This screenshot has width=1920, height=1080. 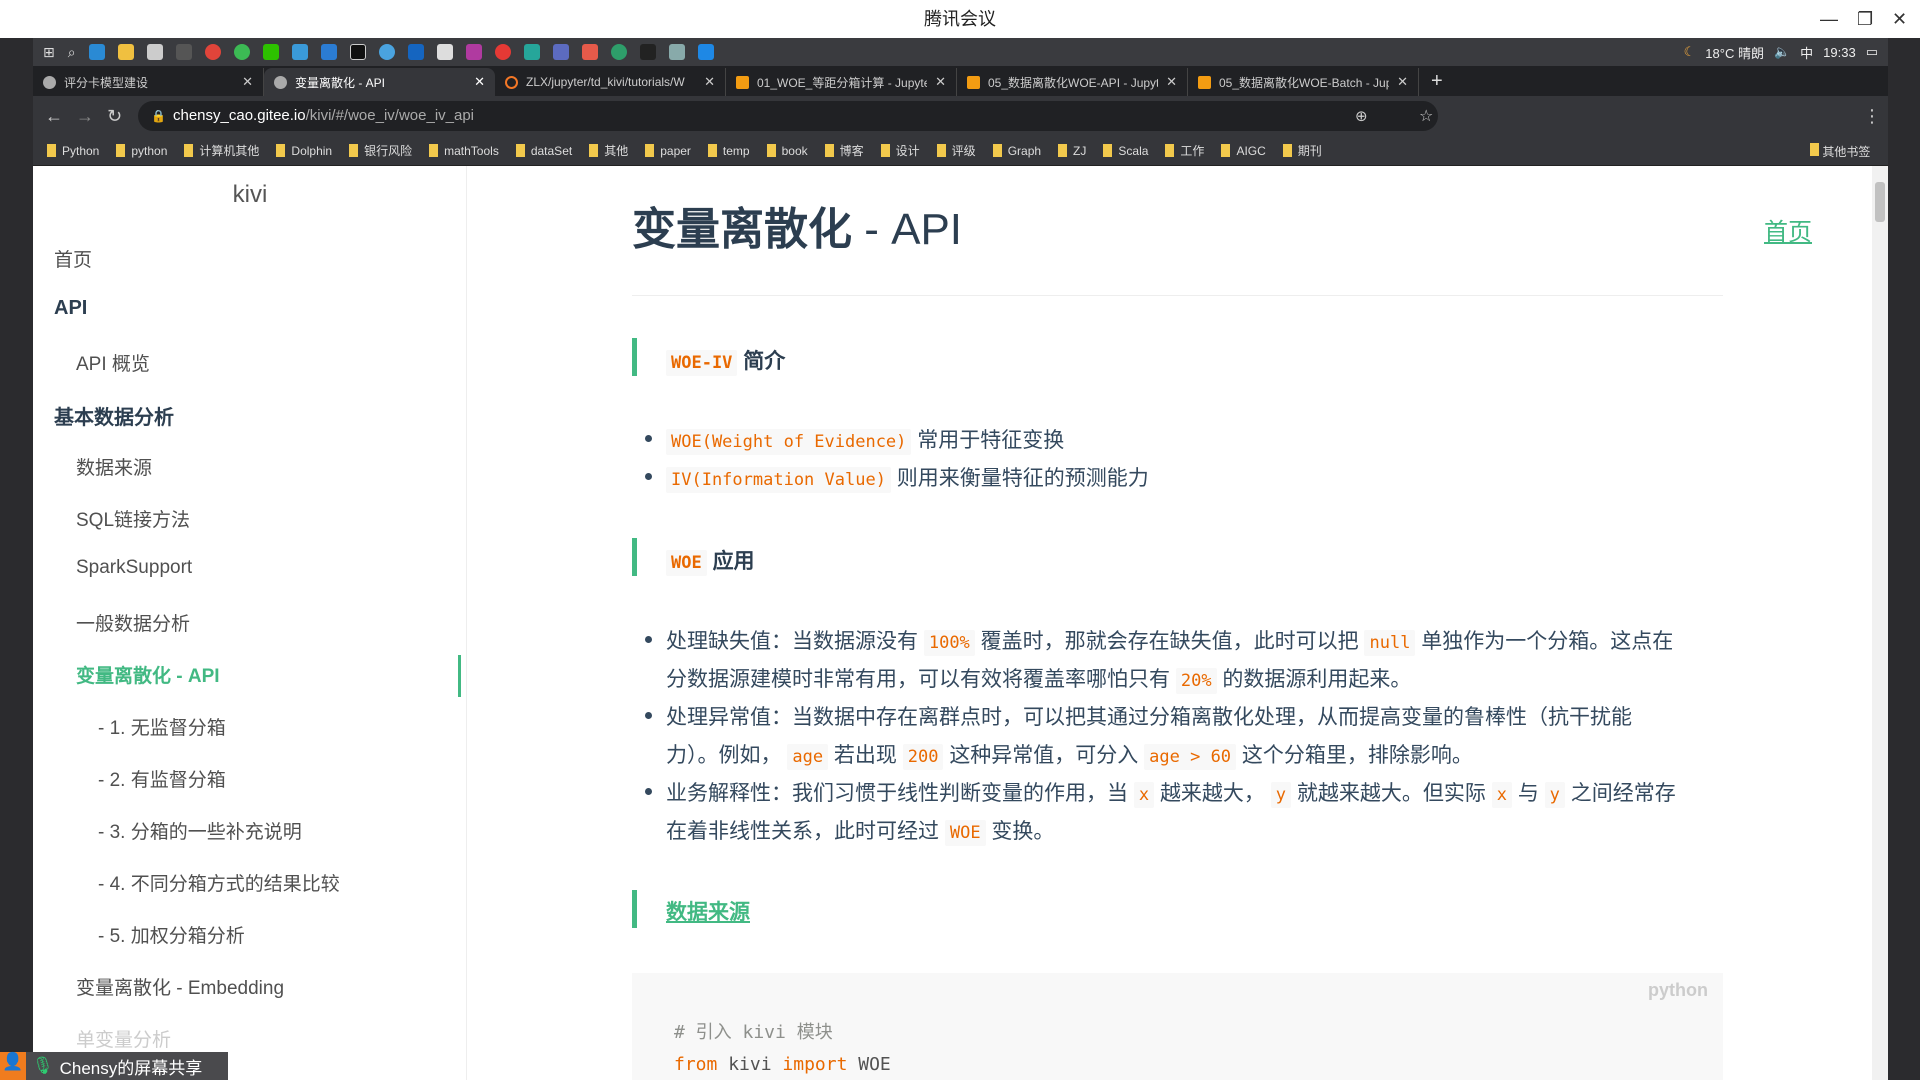 I want to click on bookmark-item: temp, so click(x=728, y=151).